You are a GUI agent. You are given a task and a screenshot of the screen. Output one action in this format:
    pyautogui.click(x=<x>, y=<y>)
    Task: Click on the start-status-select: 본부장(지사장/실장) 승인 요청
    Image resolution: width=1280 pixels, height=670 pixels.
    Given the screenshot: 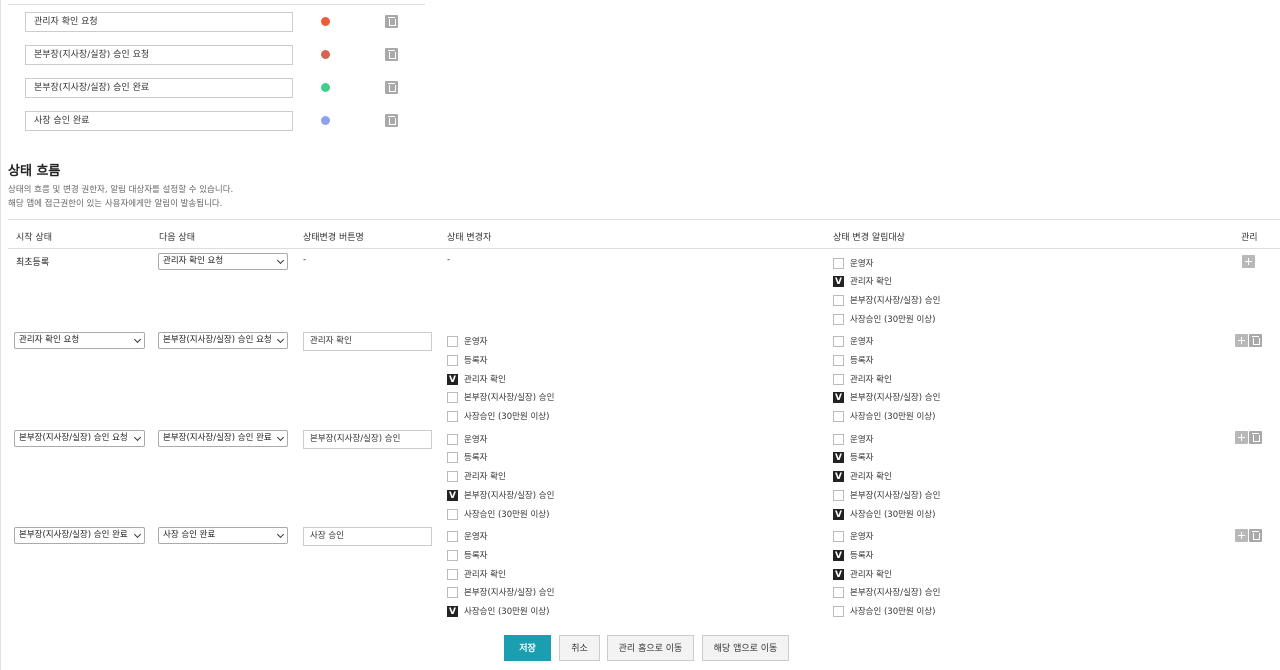 What is the action you would take?
    pyautogui.click(x=79, y=438)
    